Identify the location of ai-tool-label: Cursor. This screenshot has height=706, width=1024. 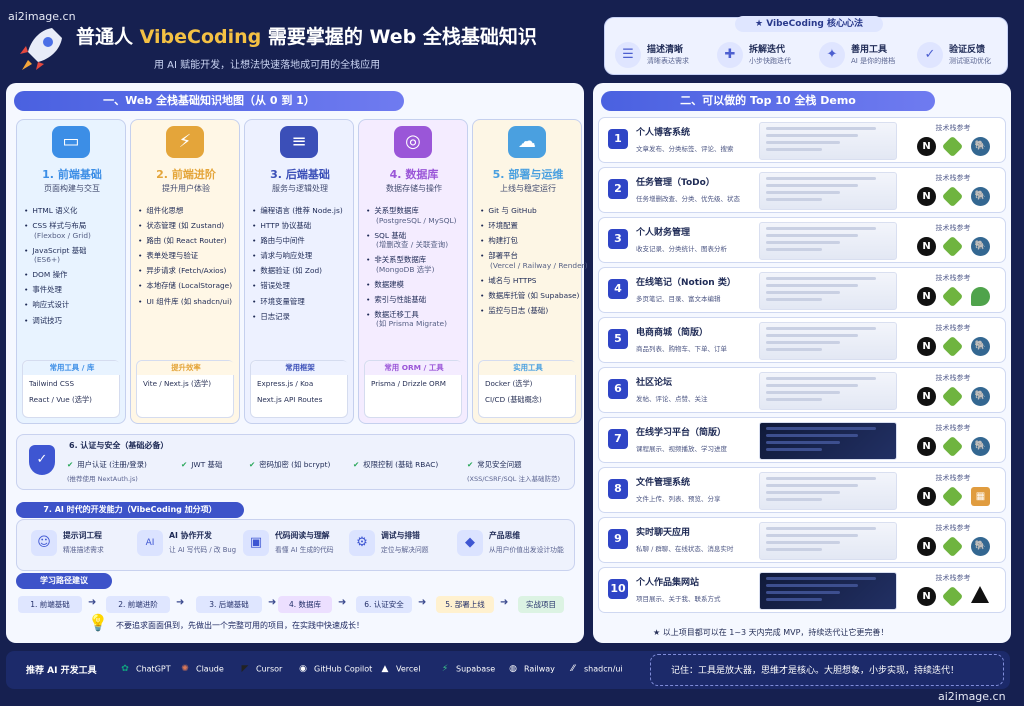
(269, 669).